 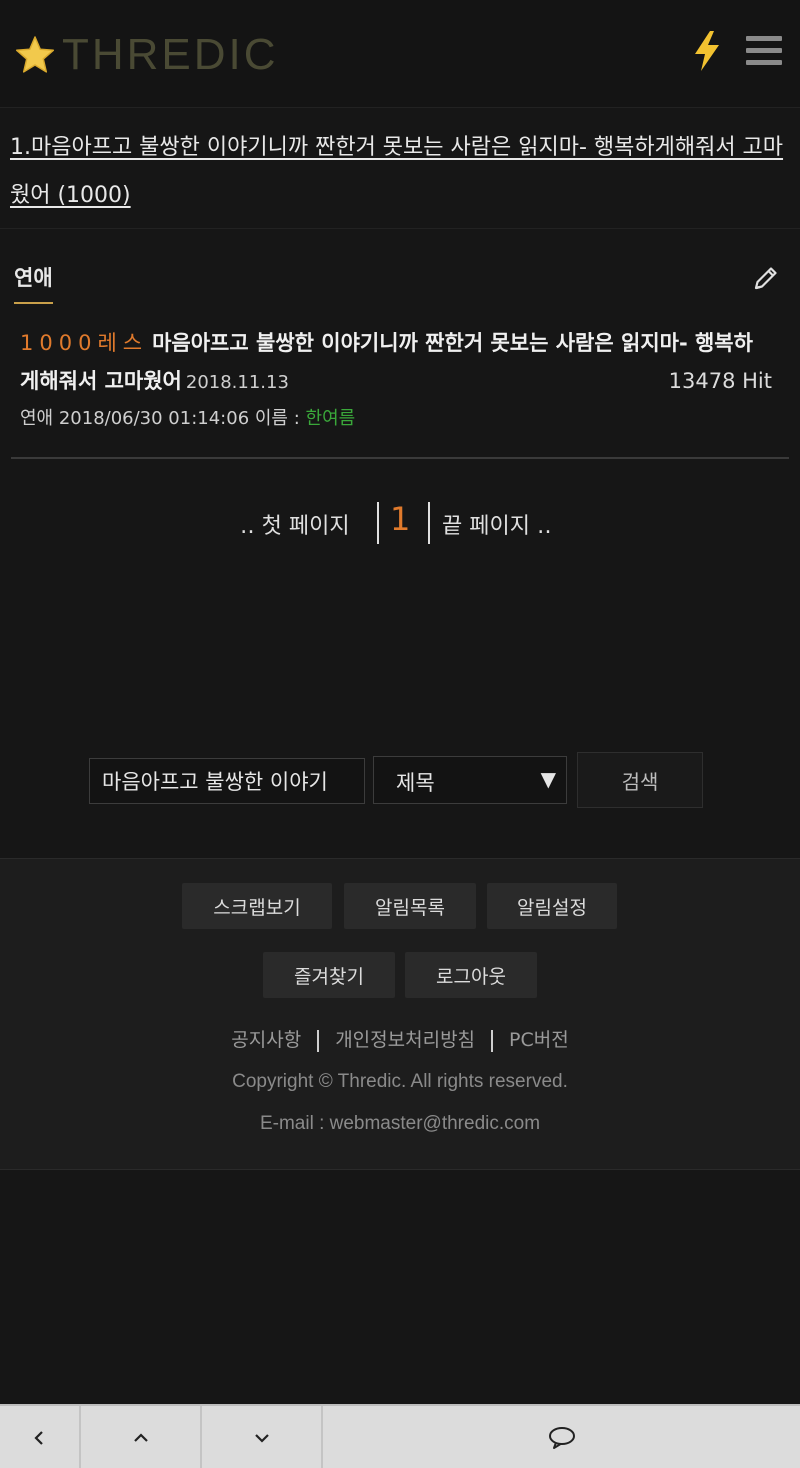 I want to click on hit-count: 13478 Hit, so click(x=720, y=381).